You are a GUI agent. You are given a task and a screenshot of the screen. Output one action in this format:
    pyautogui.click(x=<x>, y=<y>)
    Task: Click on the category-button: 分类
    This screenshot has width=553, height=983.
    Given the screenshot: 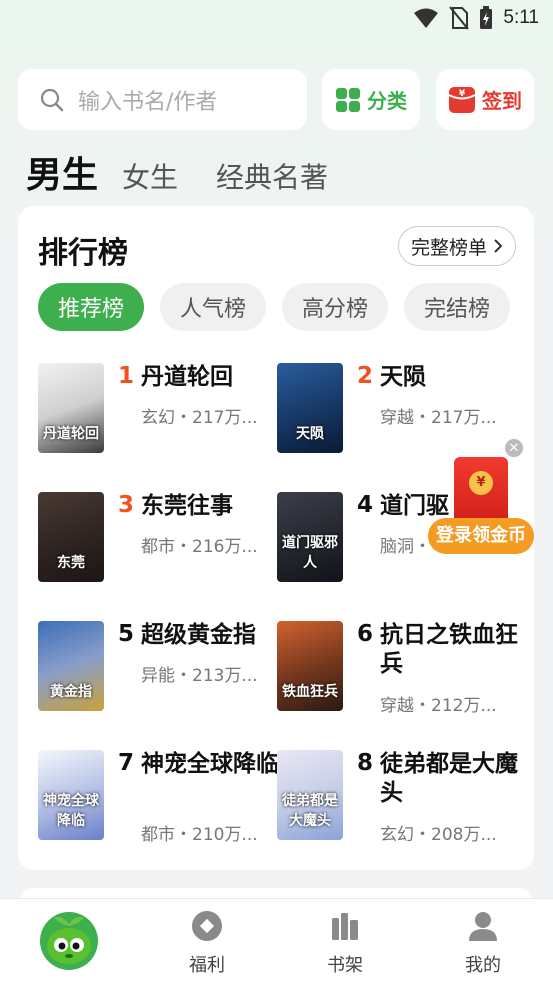 What is the action you would take?
    pyautogui.click(x=371, y=99)
    